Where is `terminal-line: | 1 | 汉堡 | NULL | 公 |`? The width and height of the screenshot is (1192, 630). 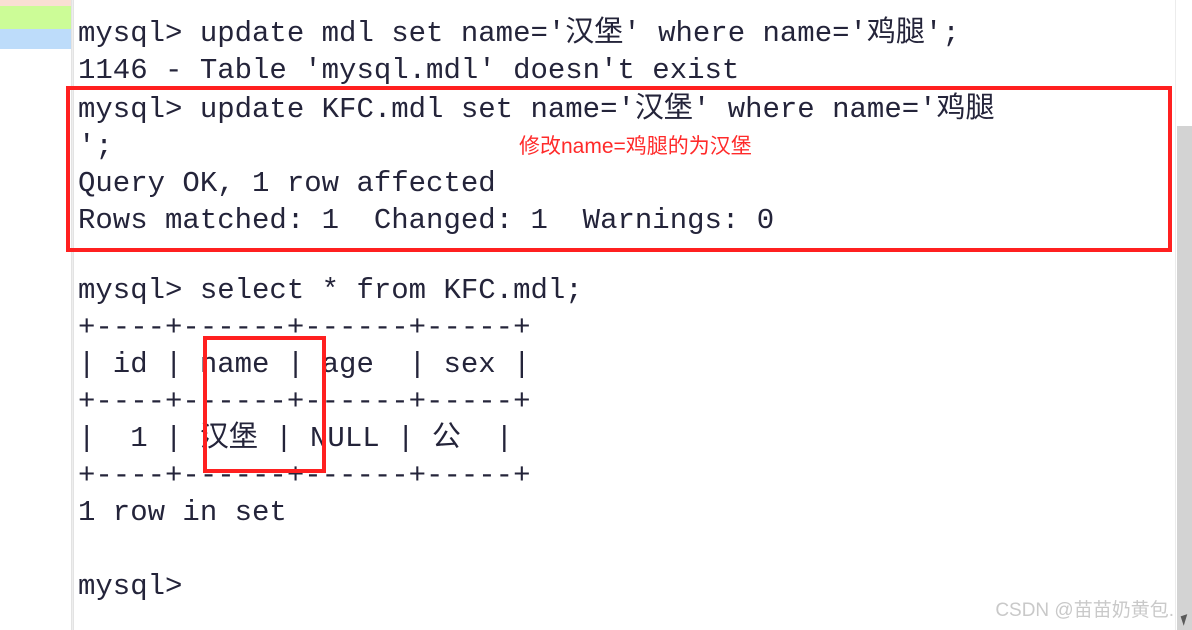 terminal-line: | 1 | 汉堡 | NULL | 公 | is located at coordinates (296, 438).